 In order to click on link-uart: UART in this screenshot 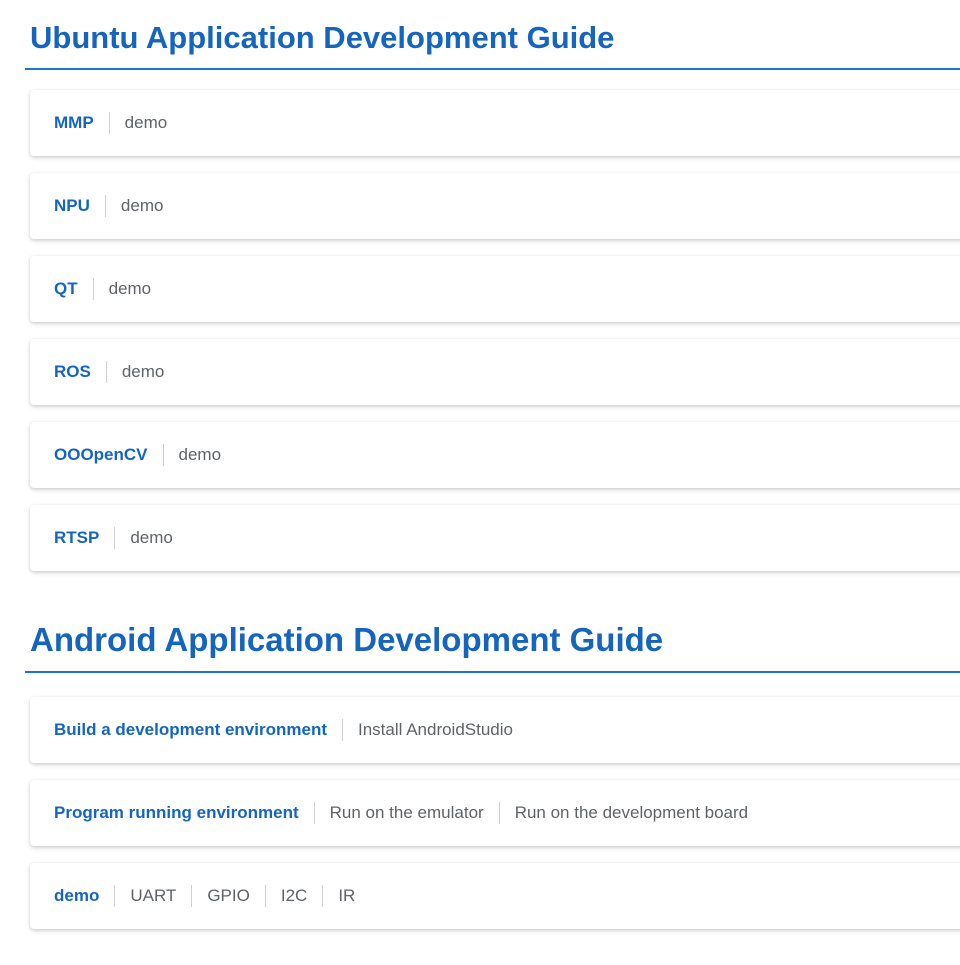, I will do `click(153, 896)`.